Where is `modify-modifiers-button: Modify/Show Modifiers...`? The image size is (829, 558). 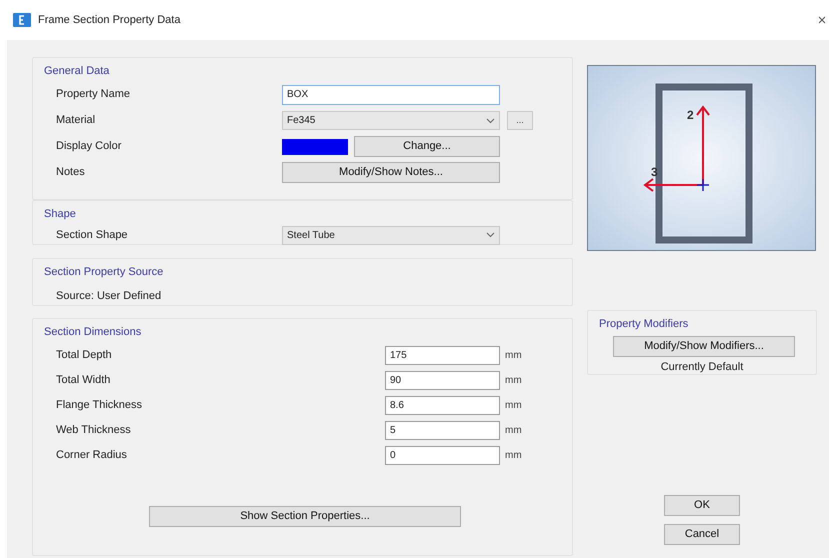 modify-modifiers-button: Modify/Show Modifiers... is located at coordinates (704, 346).